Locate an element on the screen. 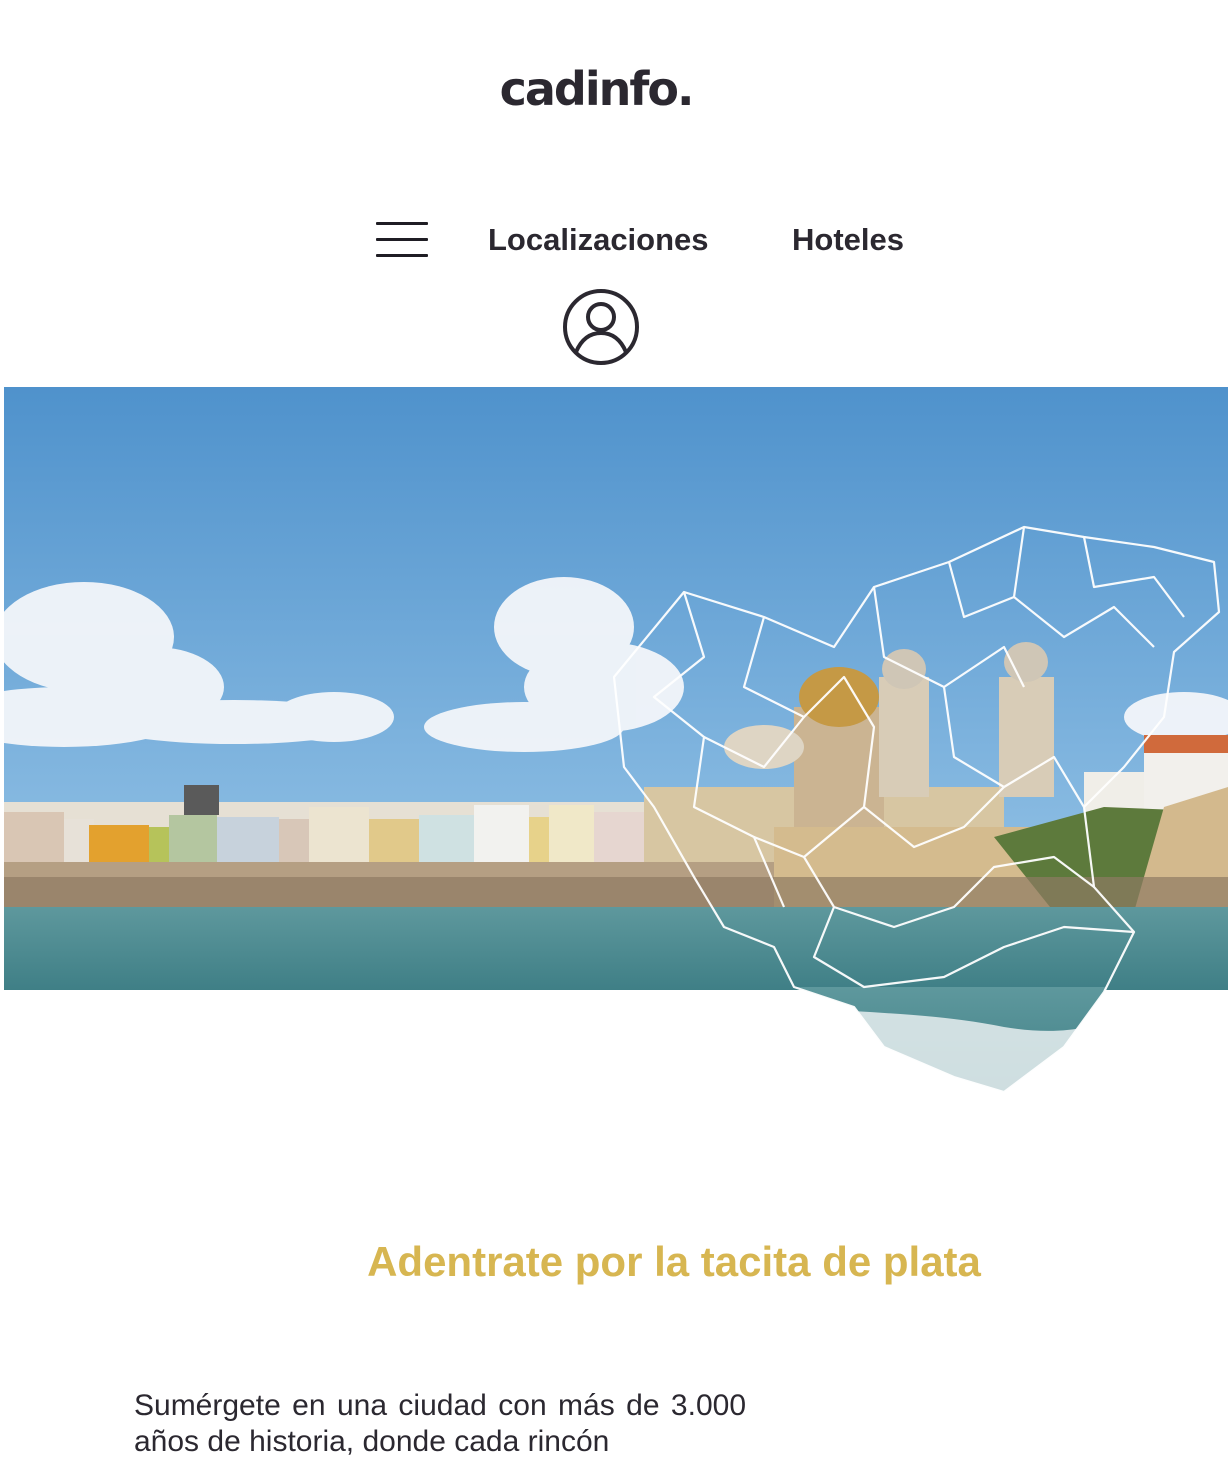 Image resolution: width=1232 pixels, height=1460 pixels. site-logo: cadinfo. is located at coordinates (596, 89).